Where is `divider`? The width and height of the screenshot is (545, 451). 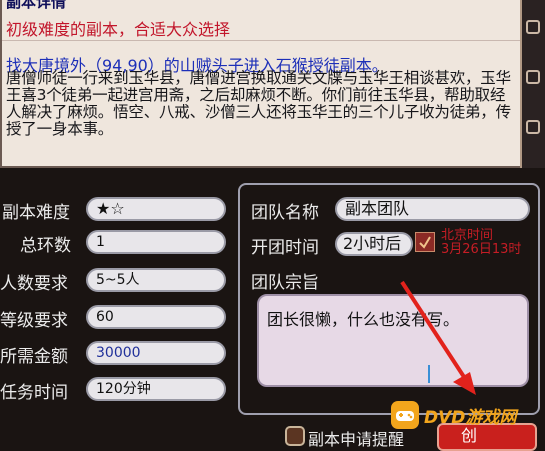
divider is located at coordinates (261, 40).